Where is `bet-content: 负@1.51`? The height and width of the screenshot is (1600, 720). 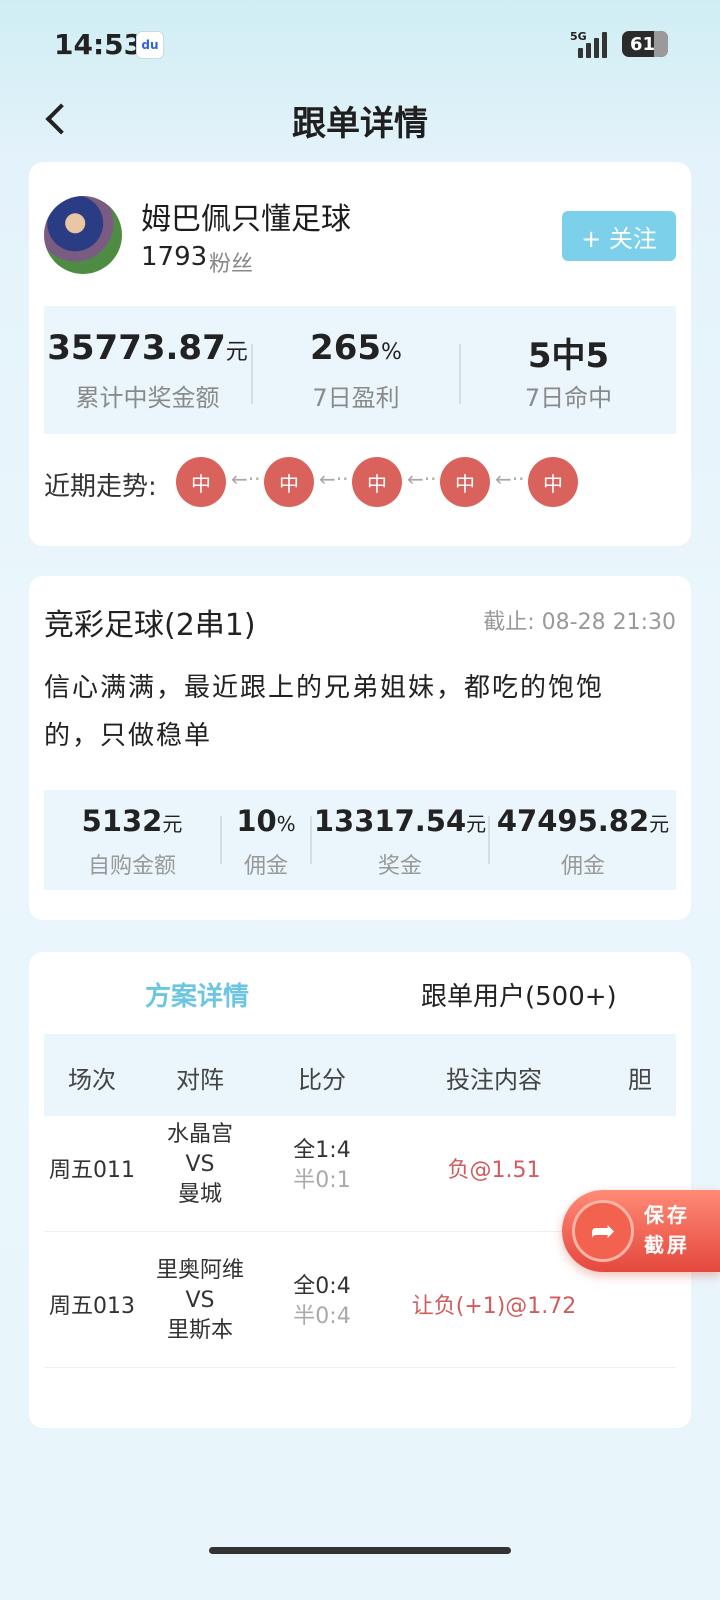 bet-content: 负@1.51 is located at coordinates (494, 1170).